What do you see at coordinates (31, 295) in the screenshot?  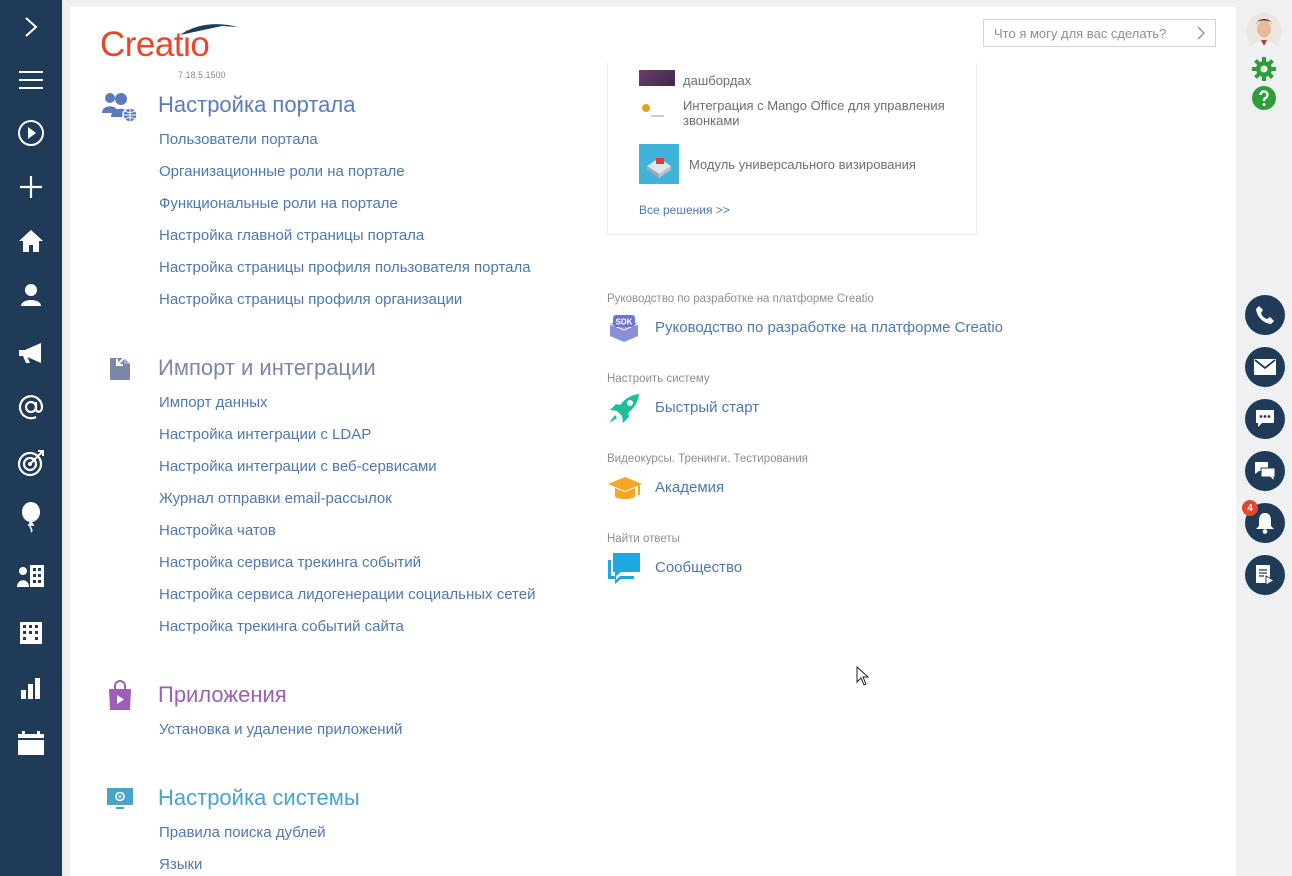 I see `person-icon` at bounding box center [31, 295].